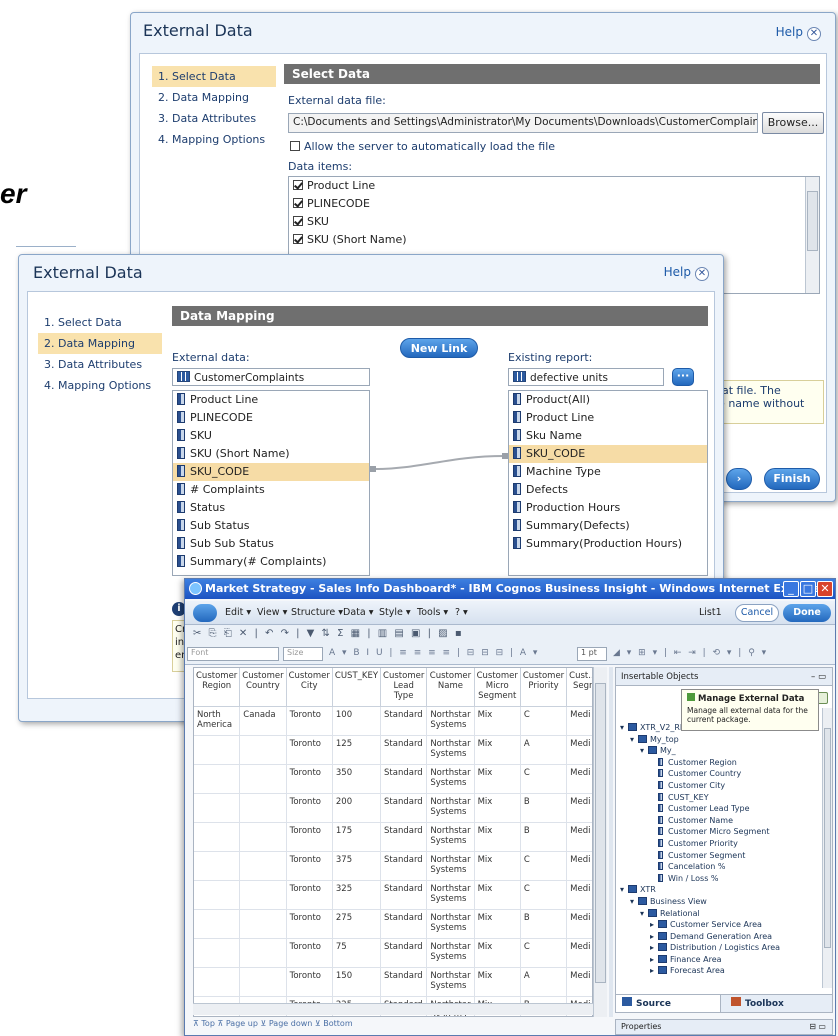  Describe the element at coordinates (214, 118) in the screenshot. I see `step-data-attributes: 3. Data Attributes` at that location.